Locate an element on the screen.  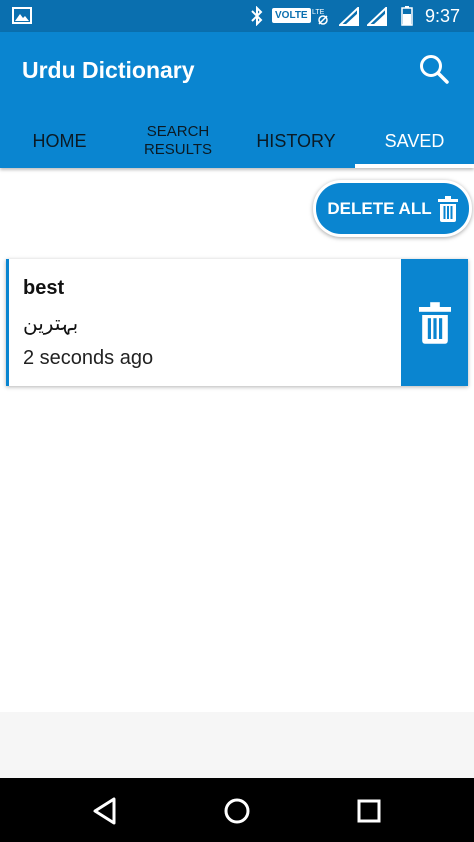
status-time: 9:37 is located at coordinates (443, 16).